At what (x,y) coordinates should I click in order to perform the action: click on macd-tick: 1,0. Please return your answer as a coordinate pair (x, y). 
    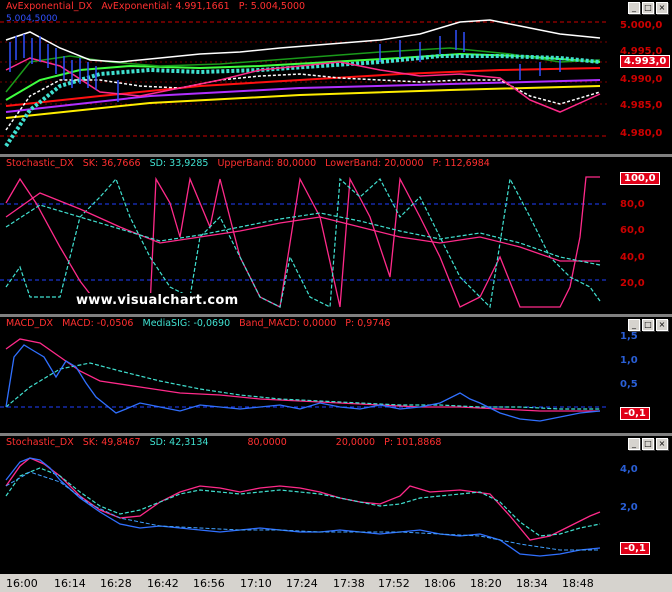
    Looking at the image, I should click on (629, 360).